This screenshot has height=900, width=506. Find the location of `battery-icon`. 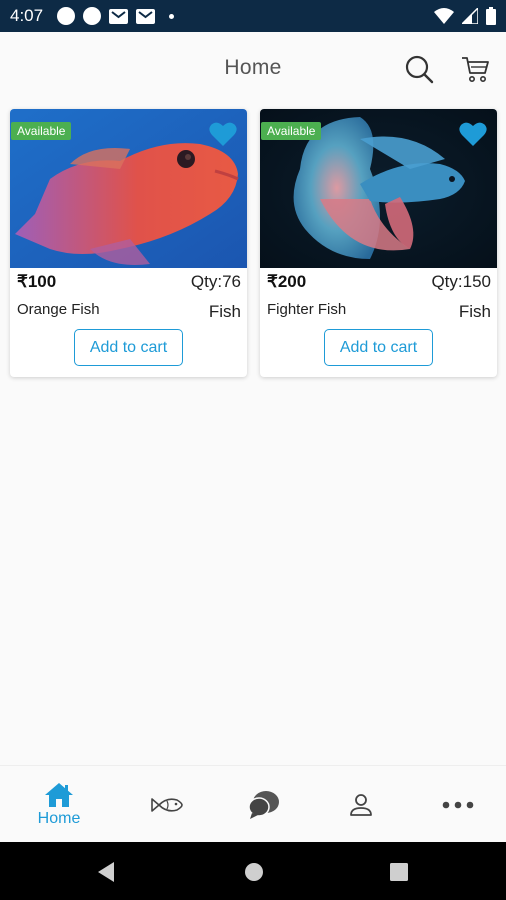

battery-icon is located at coordinates (491, 16).